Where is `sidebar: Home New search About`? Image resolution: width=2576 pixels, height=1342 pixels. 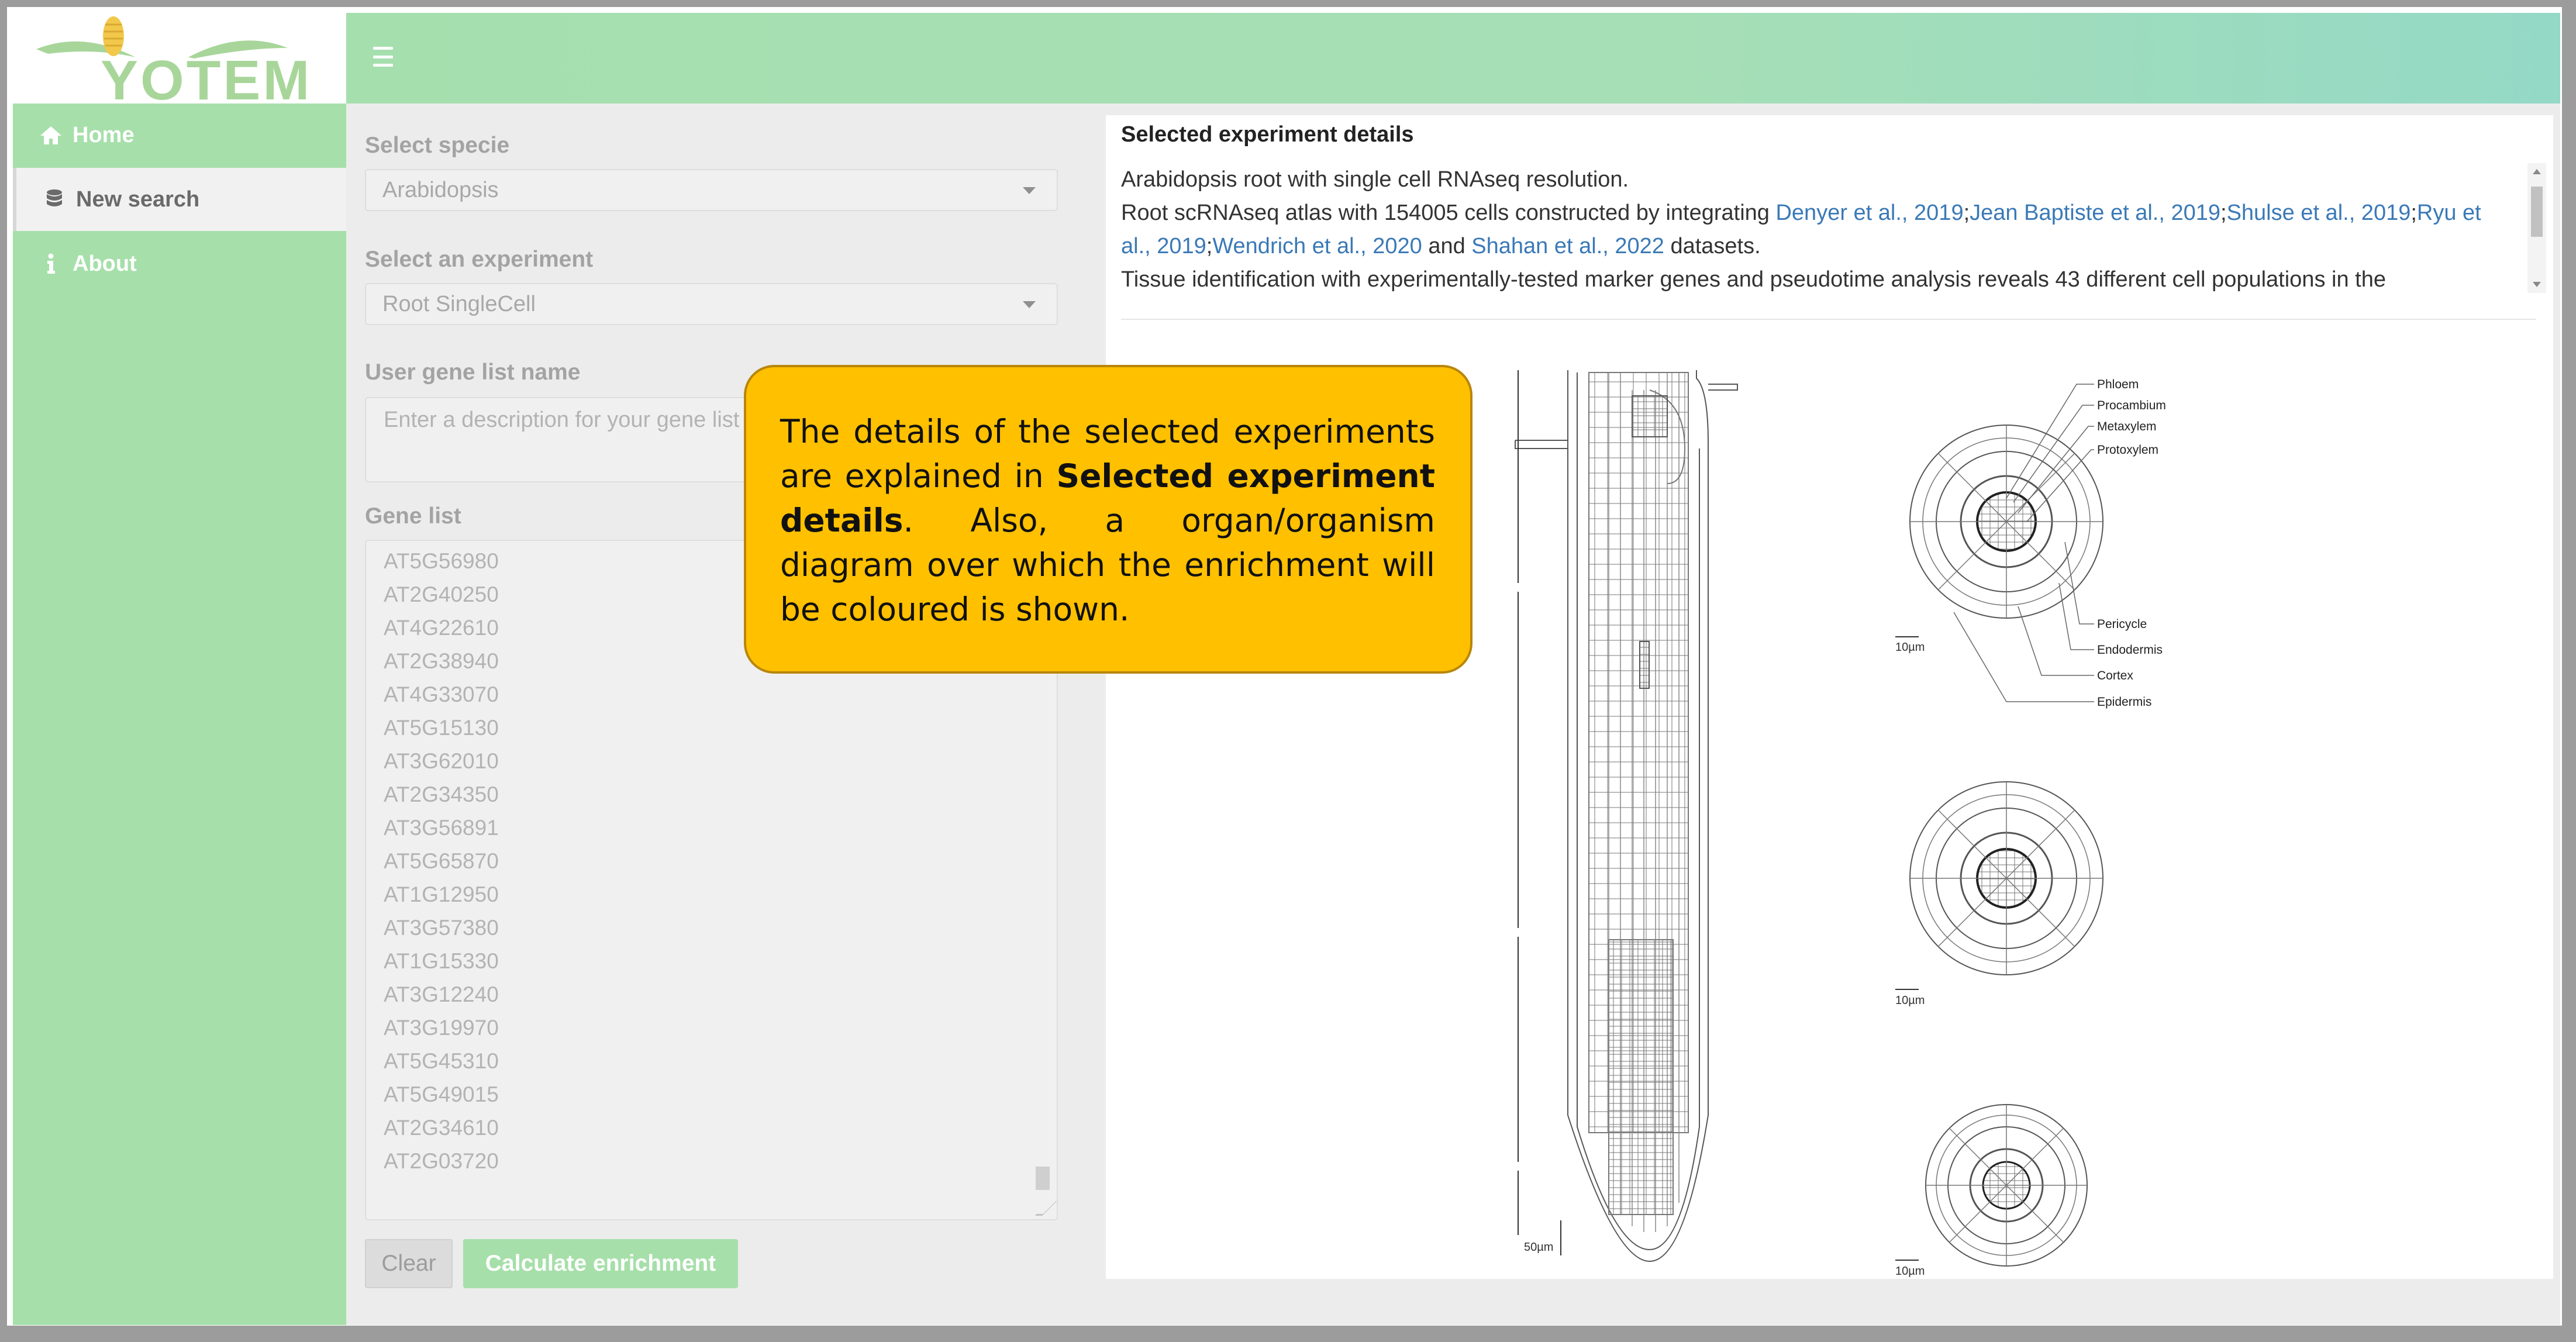
sidebar: Home New search About is located at coordinates (179, 714).